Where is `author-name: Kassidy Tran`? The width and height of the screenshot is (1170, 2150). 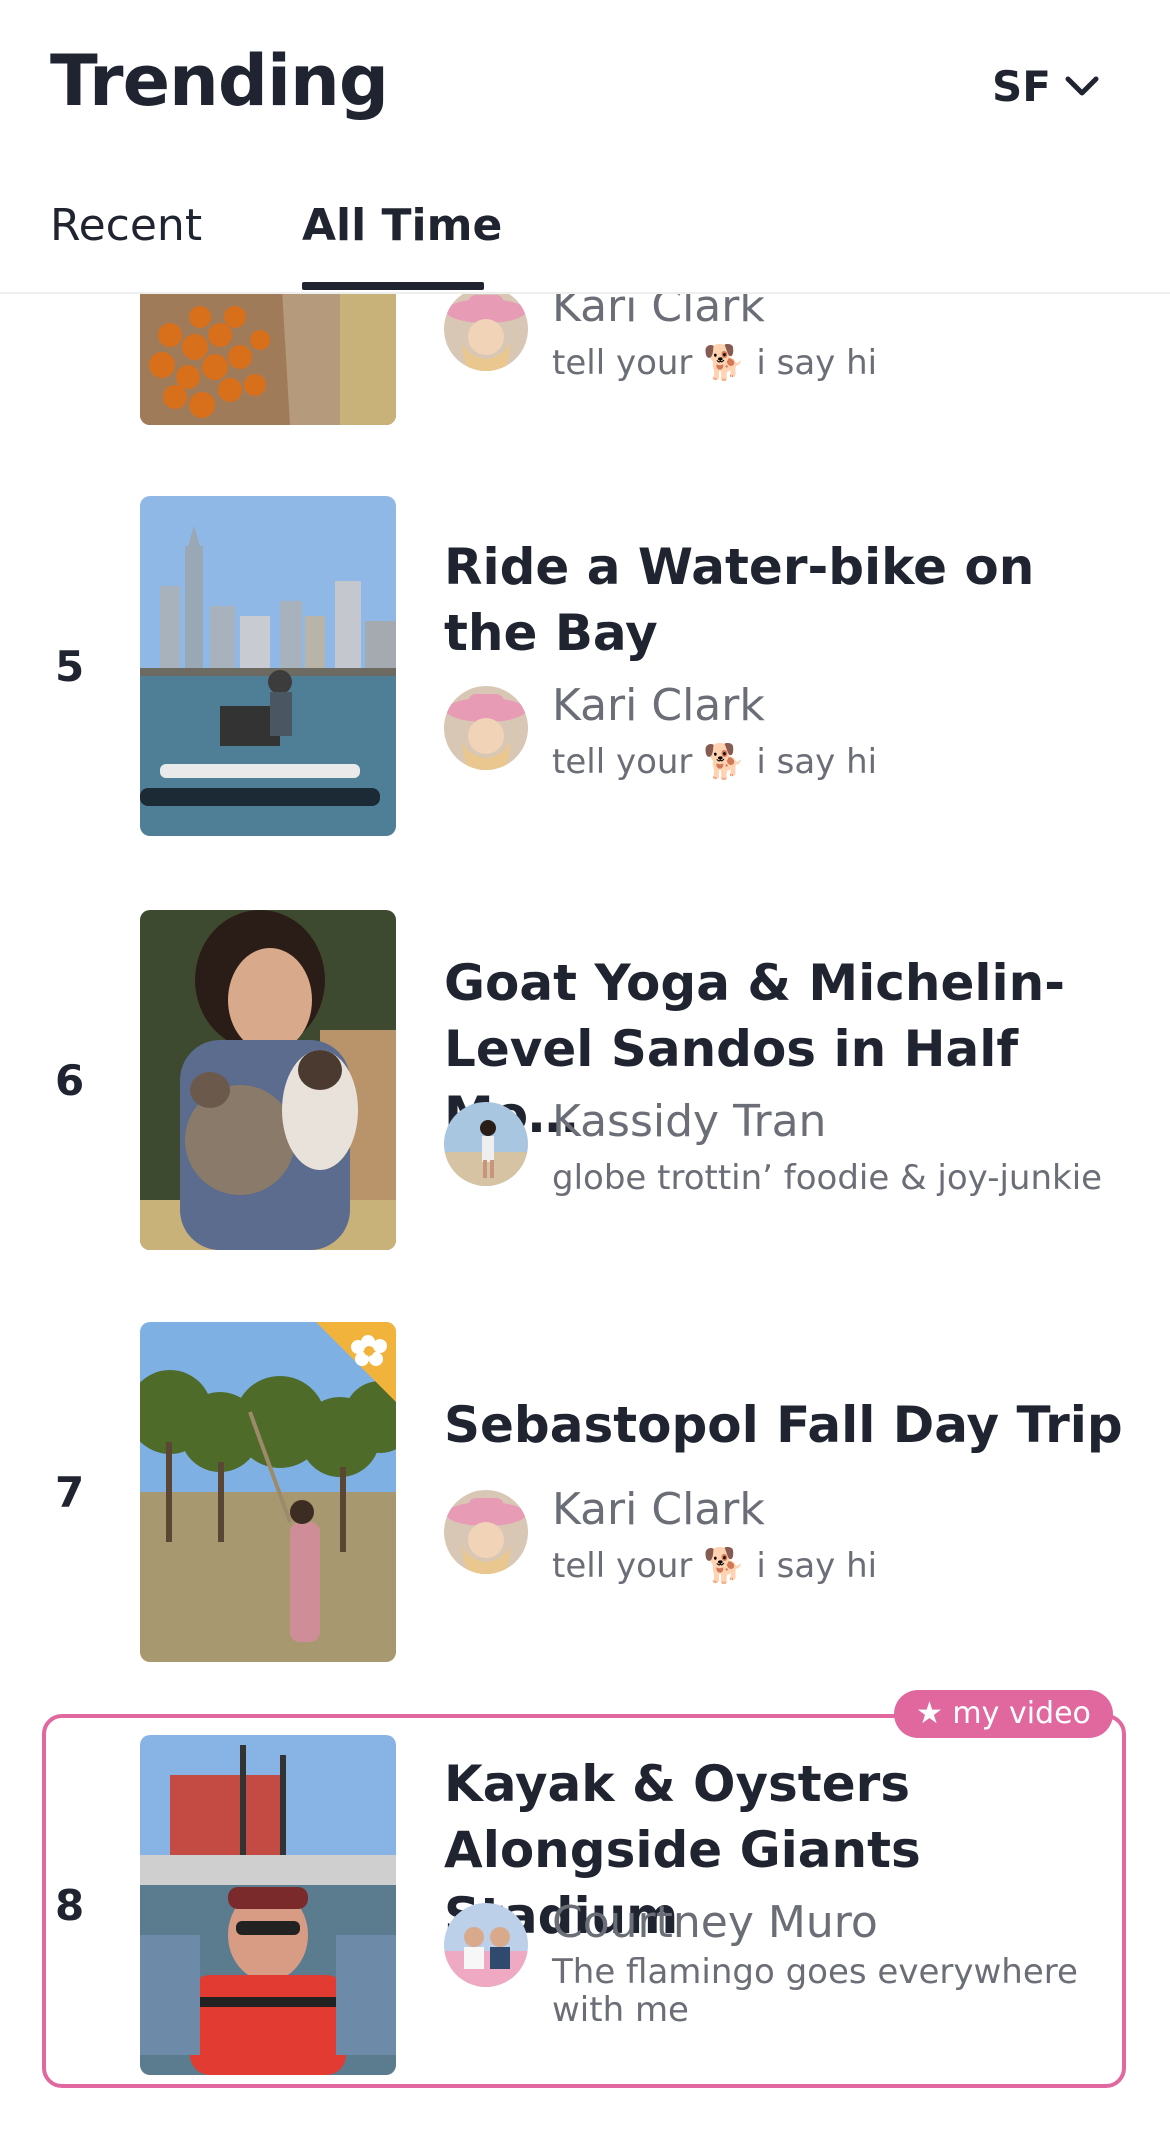 author-name: Kassidy Tran is located at coordinates (689, 1121).